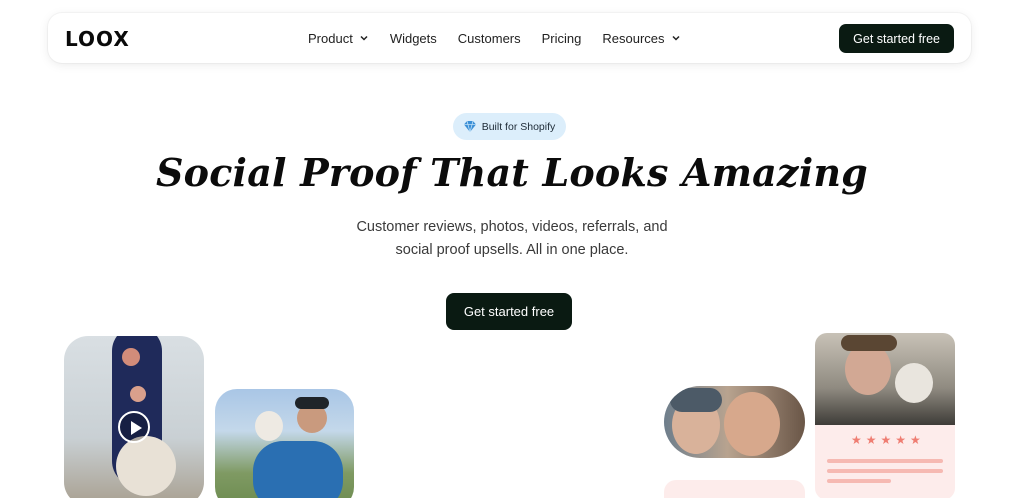 The image size is (1024, 498). I want to click on cap-shape, so click(312, 403).